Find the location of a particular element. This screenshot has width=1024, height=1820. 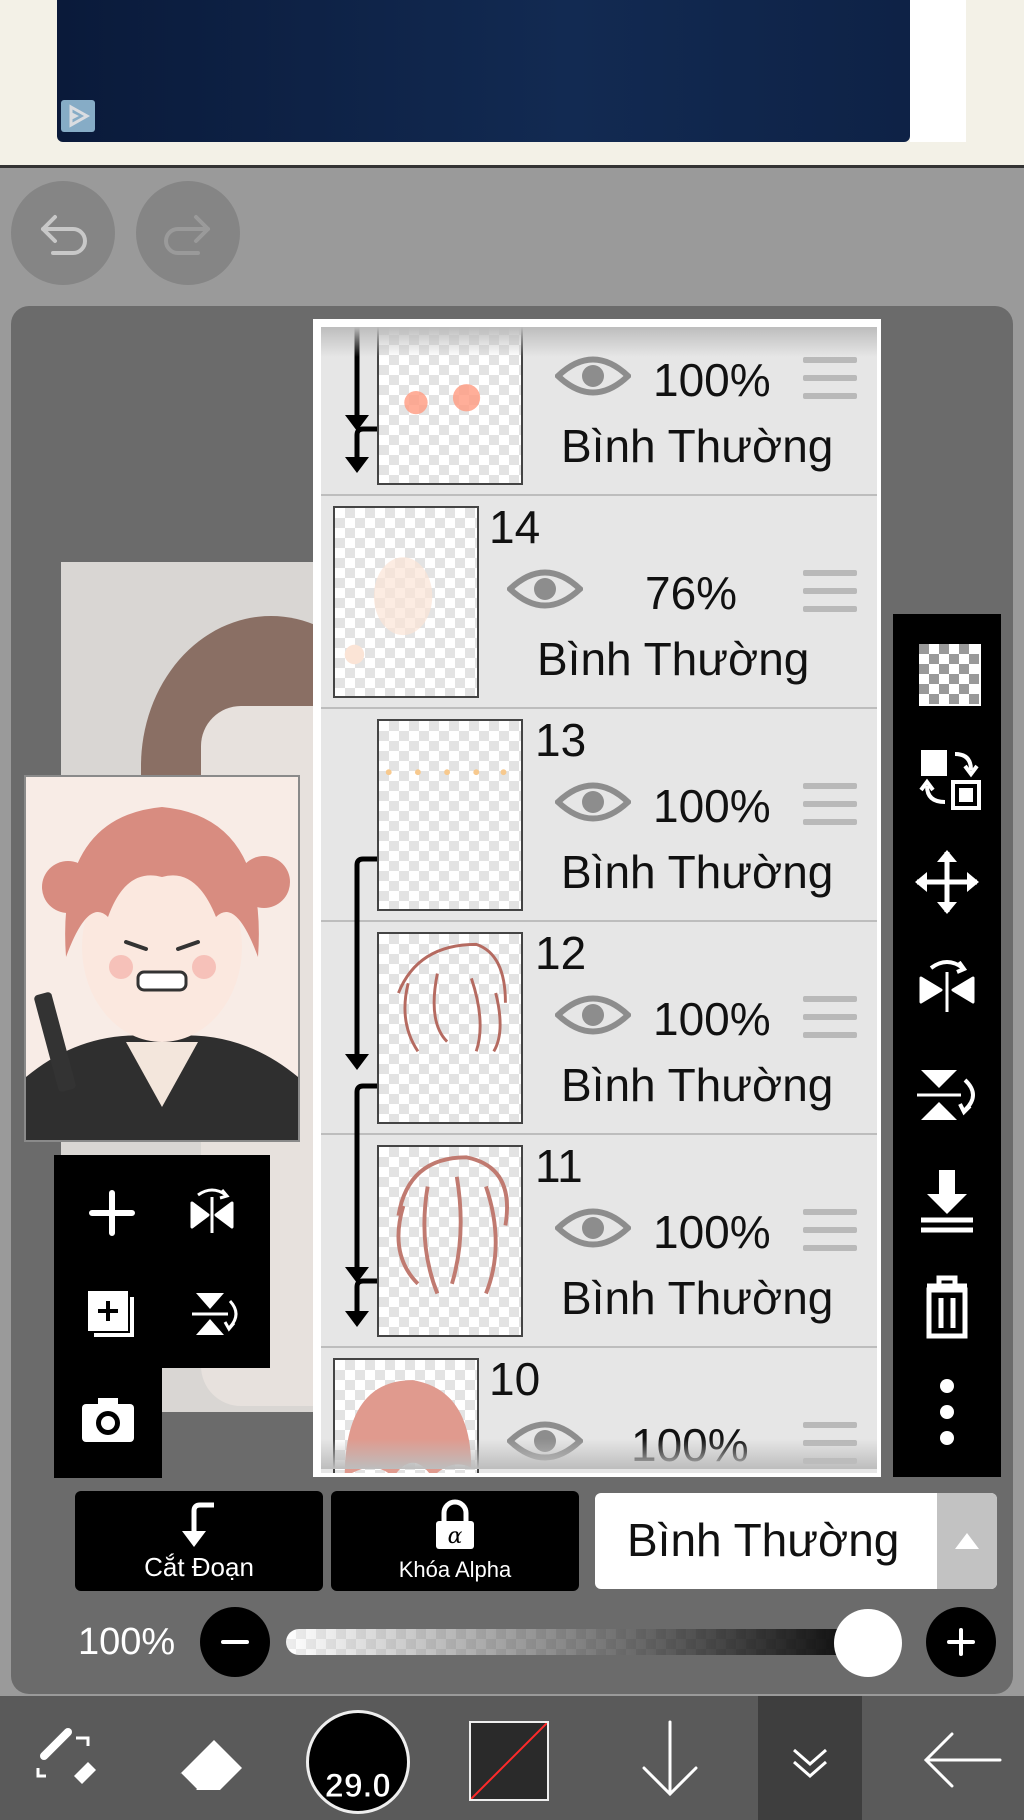

opacity-slider-track is located at coordinates (586, 1642).